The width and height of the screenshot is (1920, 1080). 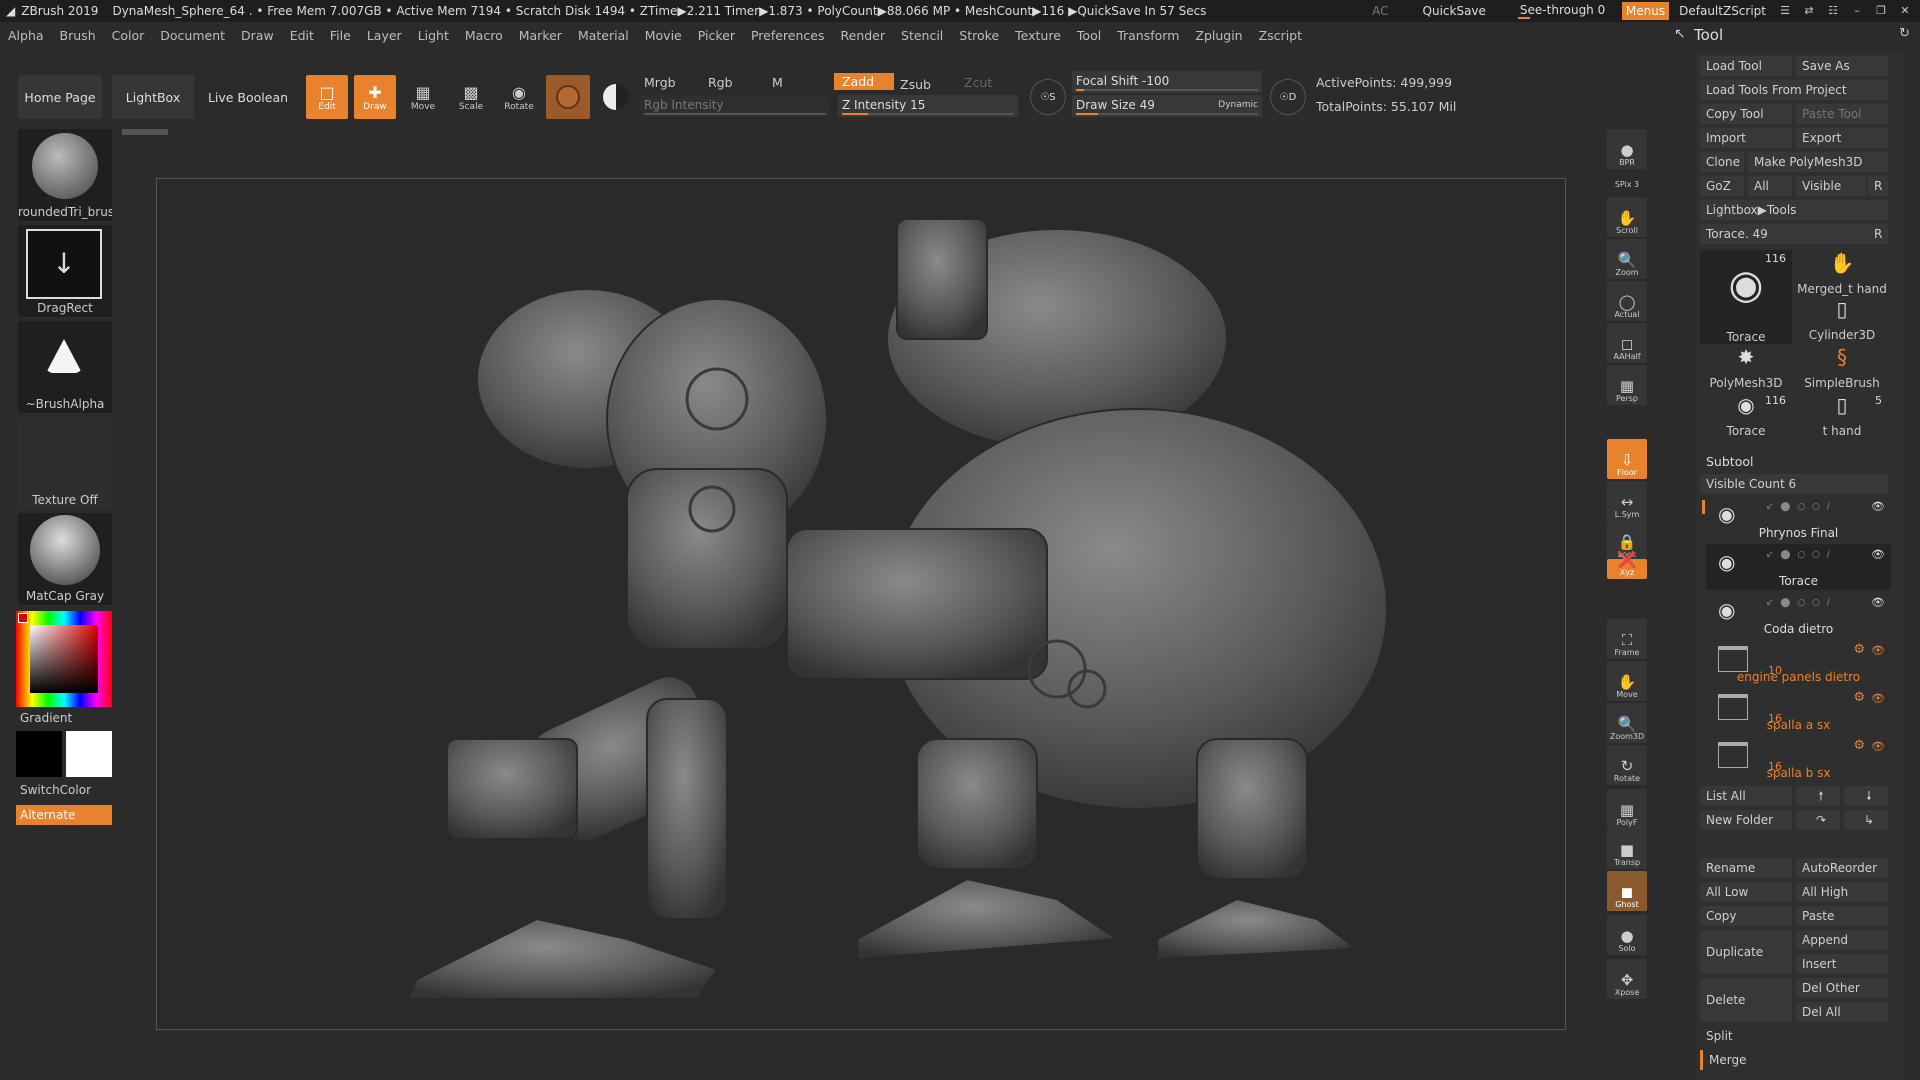 I want to click on lock-icon: ☷, so click(x=1833, y=11).